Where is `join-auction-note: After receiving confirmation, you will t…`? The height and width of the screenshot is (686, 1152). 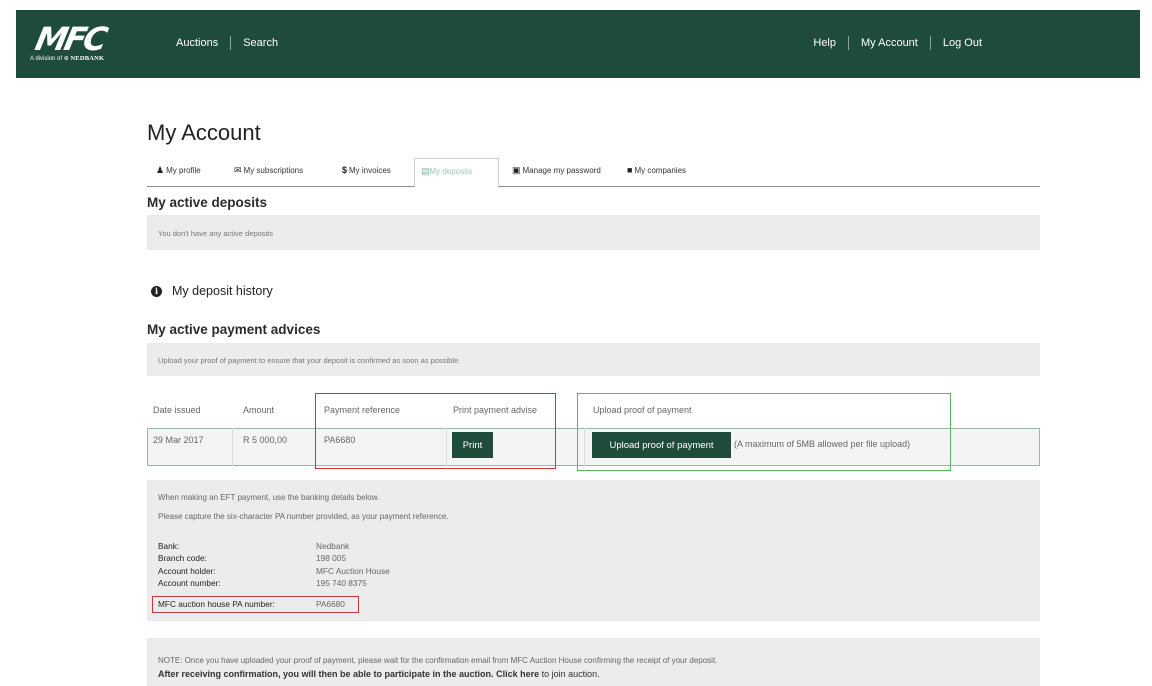 join-auction-note: After receiving confirmation, you will t… is located at coordinates (379, 674).